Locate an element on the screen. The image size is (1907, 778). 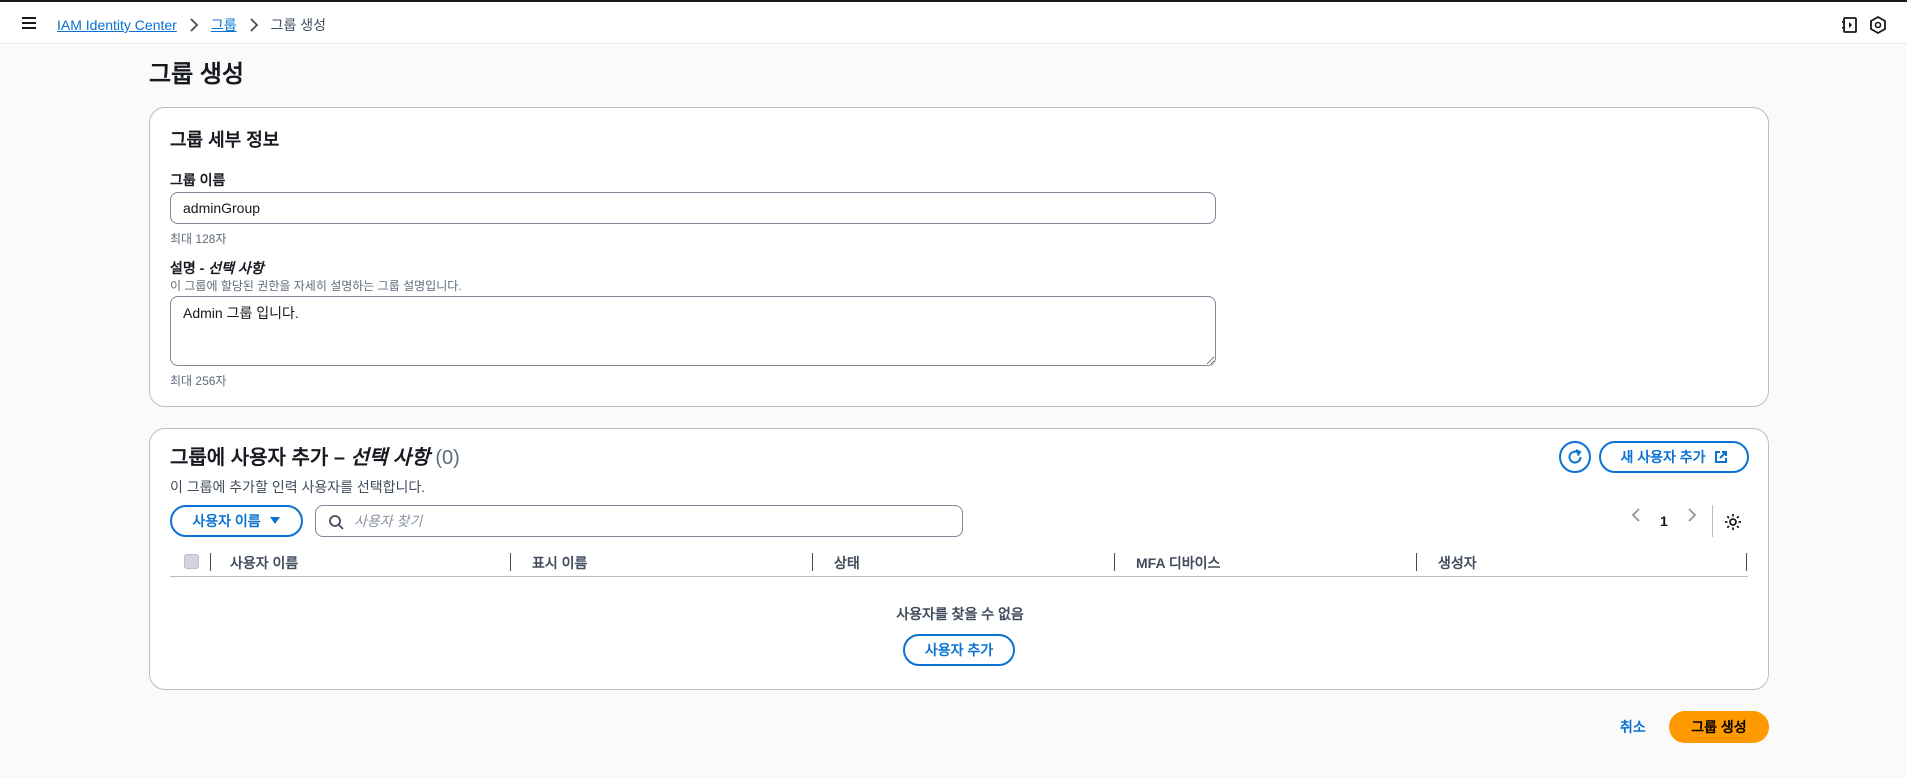
previous-page-button is located at coordinates (1636, 515).